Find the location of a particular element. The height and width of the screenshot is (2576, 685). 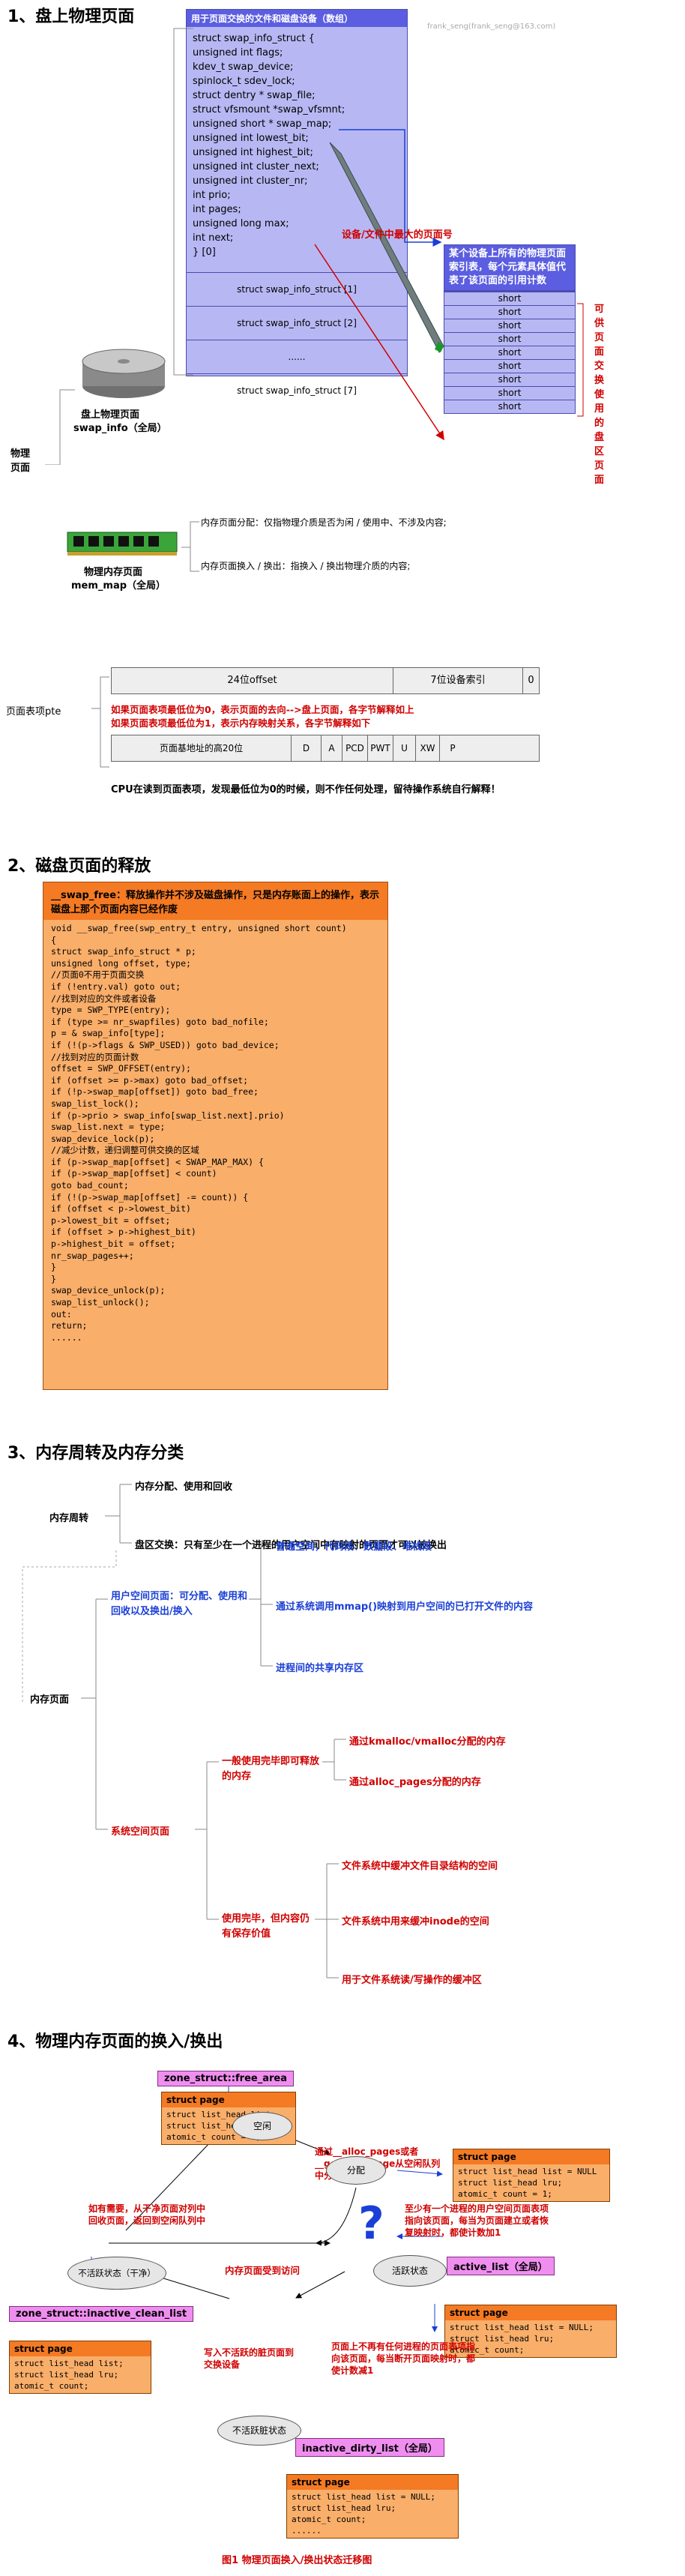

mem-alloc-note: 内存页面分配：仅指物理介质是否为闲 / 使用中、不涉及内容; is located at coordinates (324, 523).